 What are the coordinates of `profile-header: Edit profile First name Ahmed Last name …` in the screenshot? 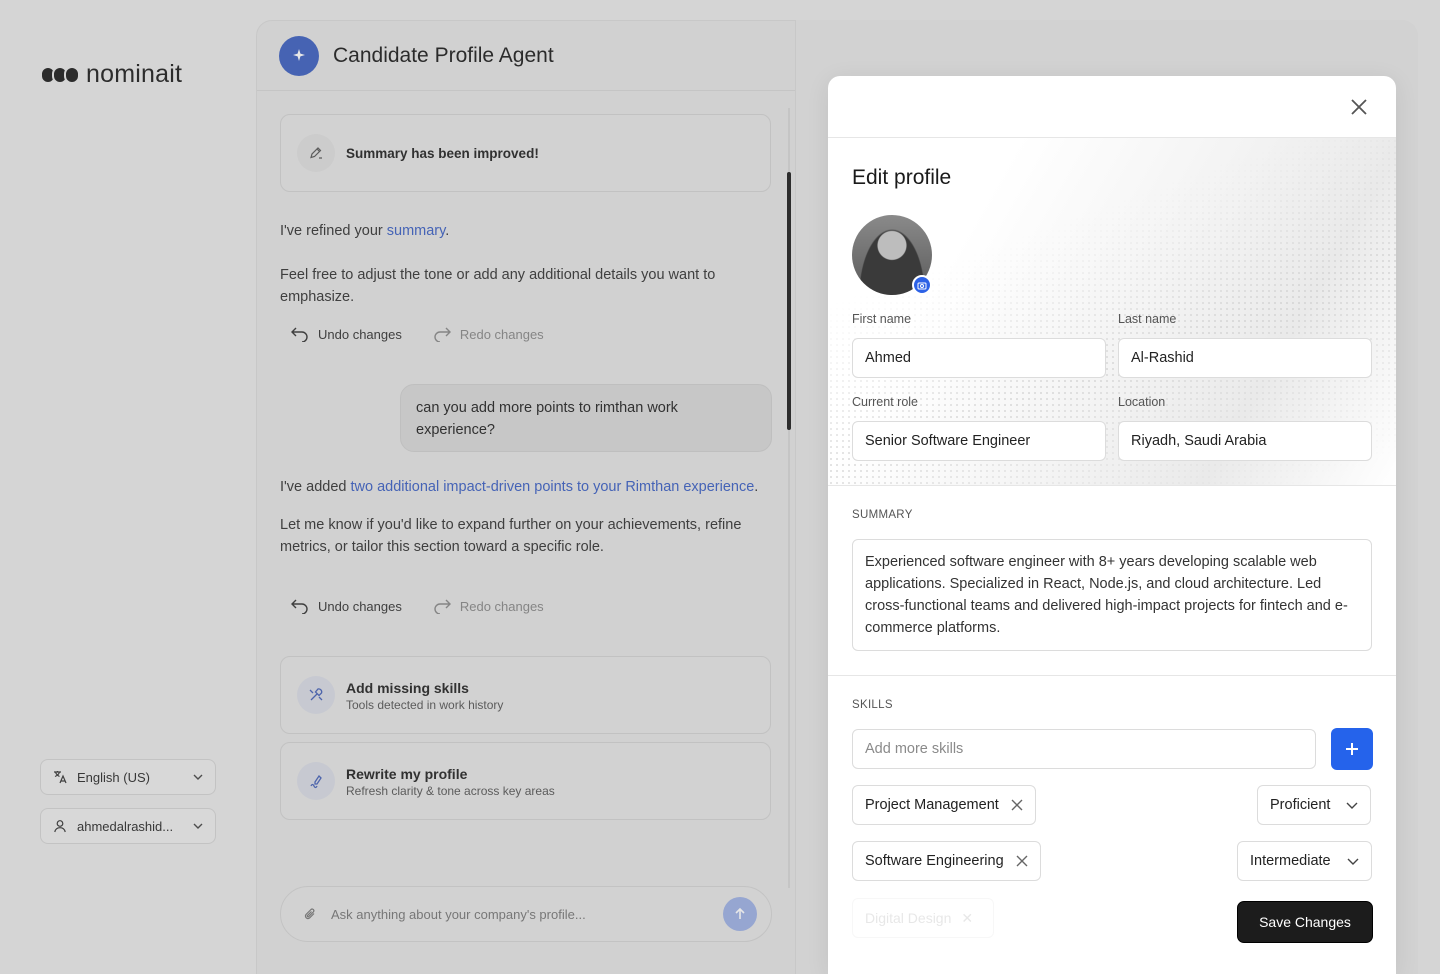 It's located at (1112, 312).